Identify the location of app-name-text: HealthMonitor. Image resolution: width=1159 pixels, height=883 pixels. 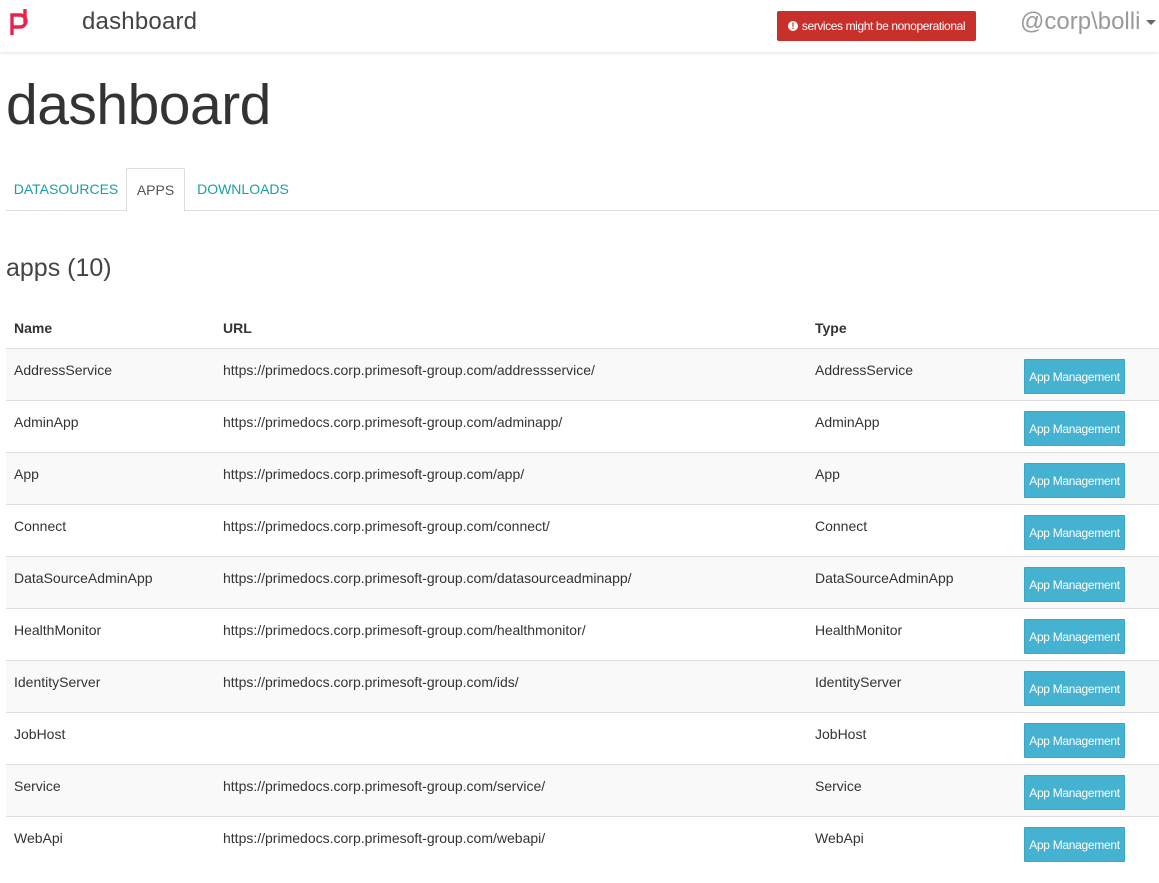
(58, 630).